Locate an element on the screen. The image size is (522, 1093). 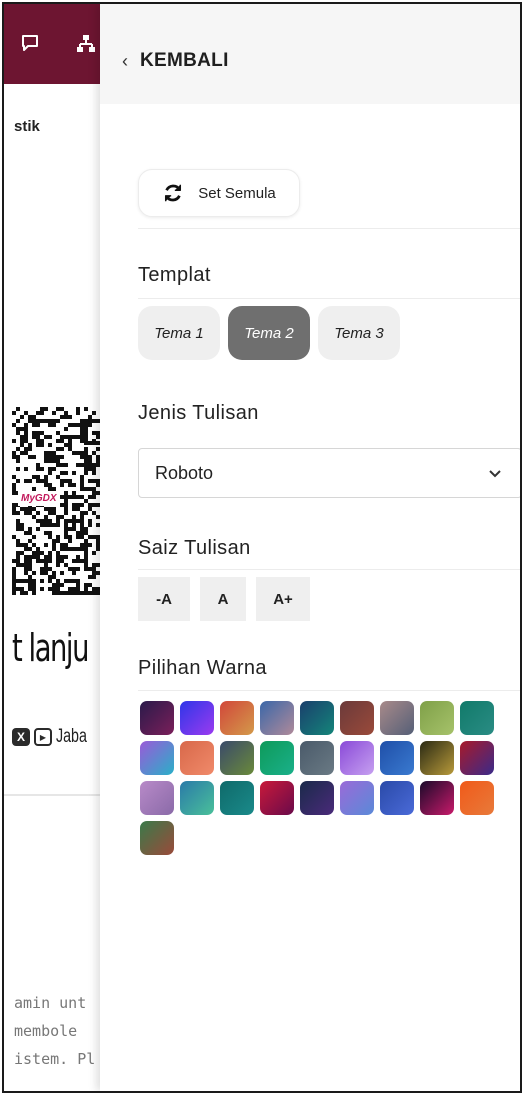
font-size-options: -A A A+ is located at coordinates (224, 599).